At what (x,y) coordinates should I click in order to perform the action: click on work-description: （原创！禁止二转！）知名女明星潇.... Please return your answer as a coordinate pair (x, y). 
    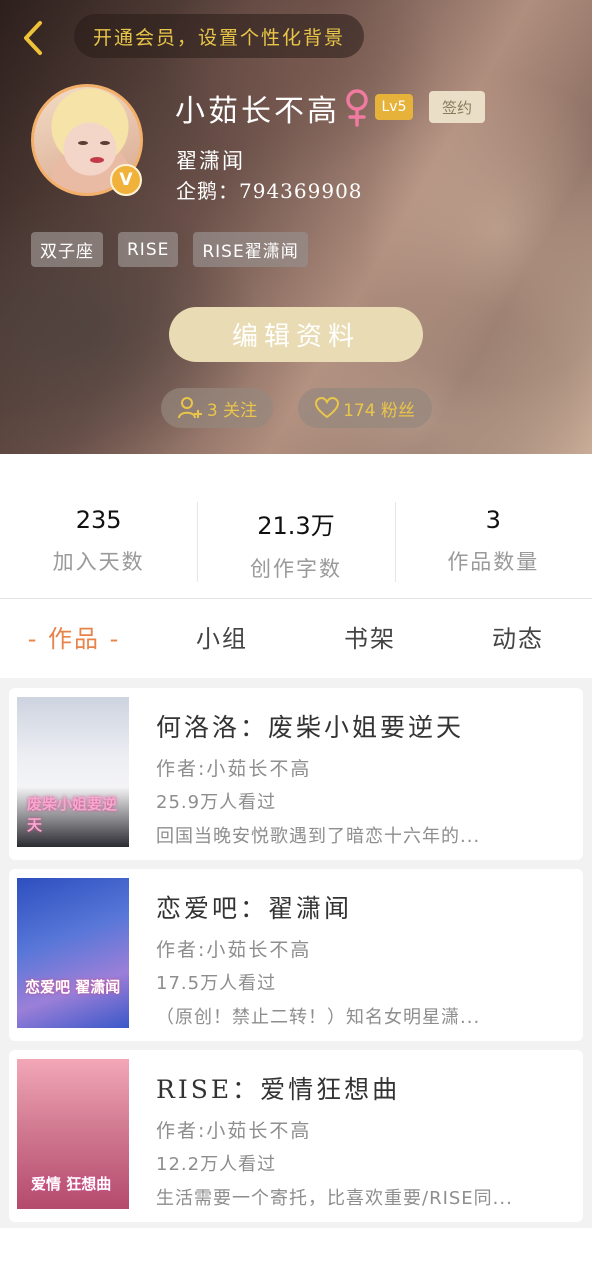
    Looking at the image, I should click on (318, 1017).